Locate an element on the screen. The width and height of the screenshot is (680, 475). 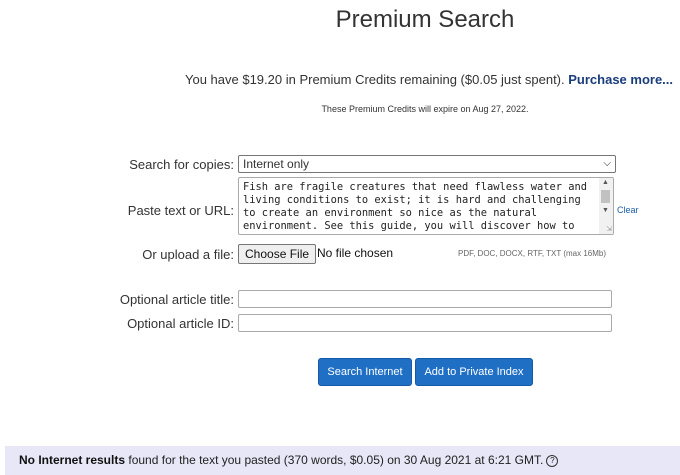
add-to-private-index-button: Add to Private Index is located at coordinates (474, 372).